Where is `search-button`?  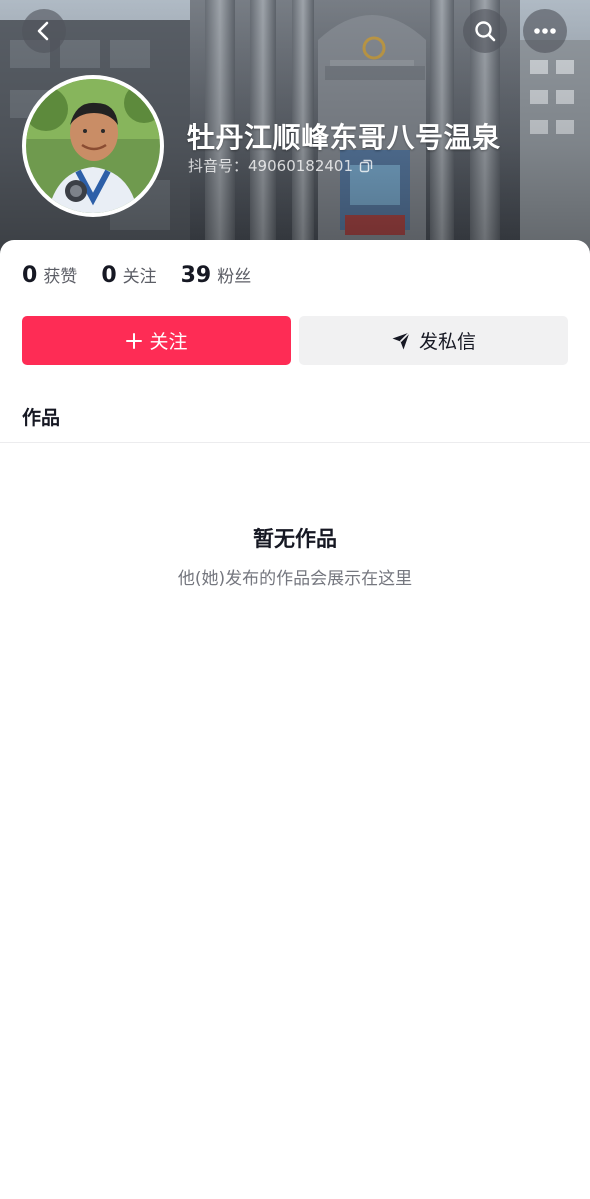
search-button is located at coordinates (485, 31).